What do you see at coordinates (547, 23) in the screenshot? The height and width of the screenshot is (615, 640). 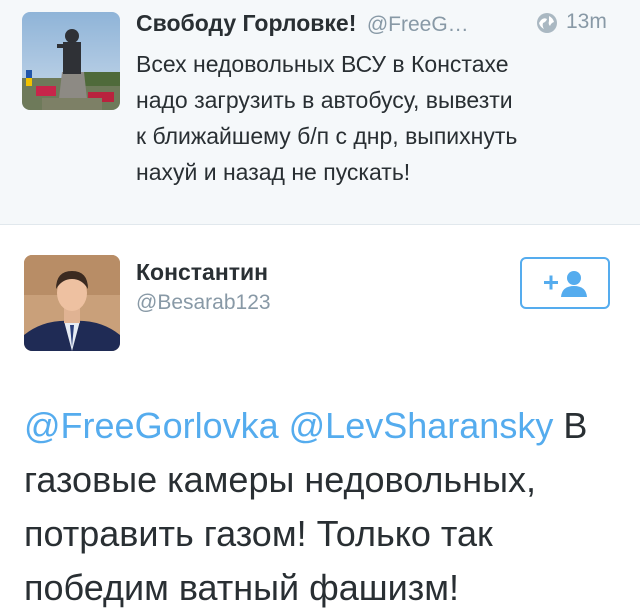 I see `globe-icon` at bounding box center [547, 23].